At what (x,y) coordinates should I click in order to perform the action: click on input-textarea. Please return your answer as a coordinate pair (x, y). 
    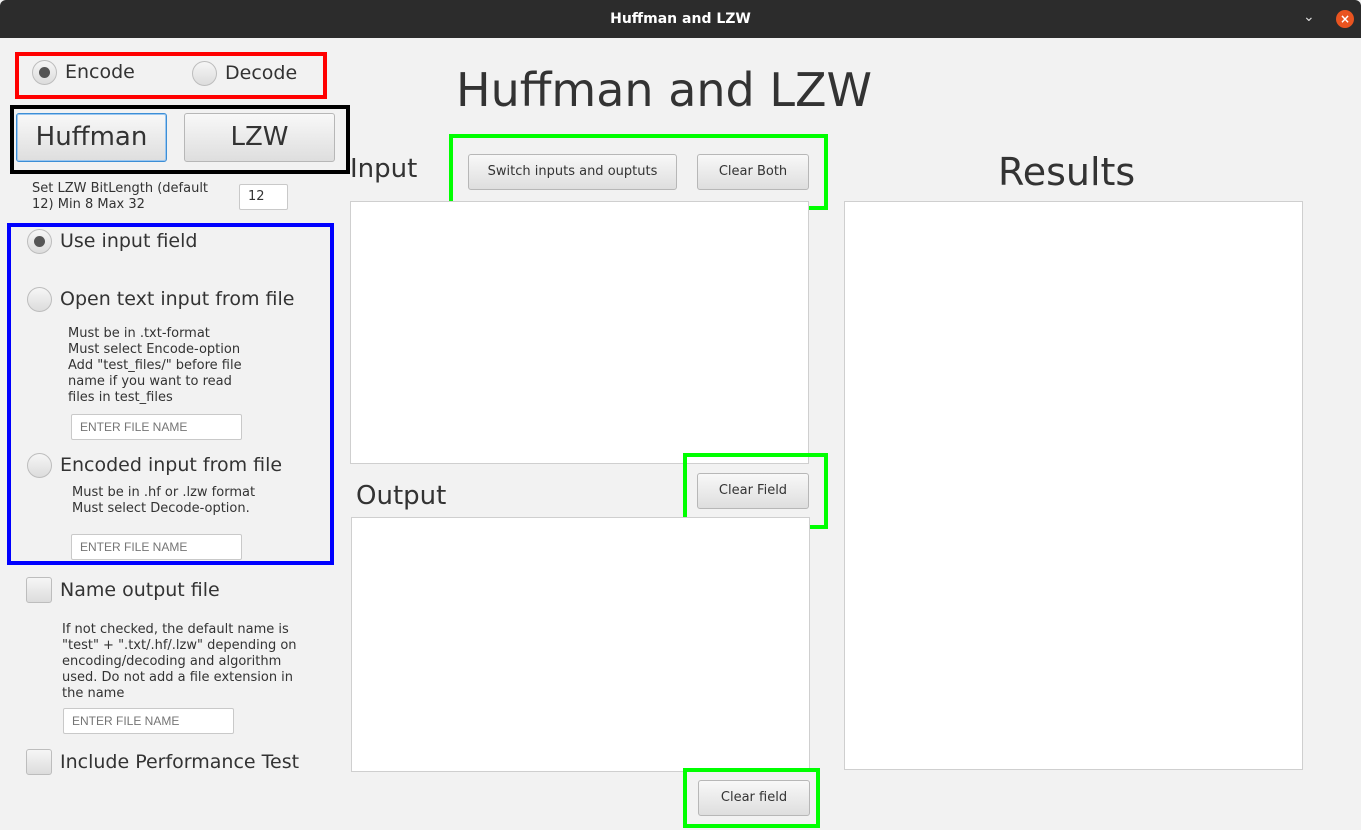
    Looking at the image, I should click on (579, 332).